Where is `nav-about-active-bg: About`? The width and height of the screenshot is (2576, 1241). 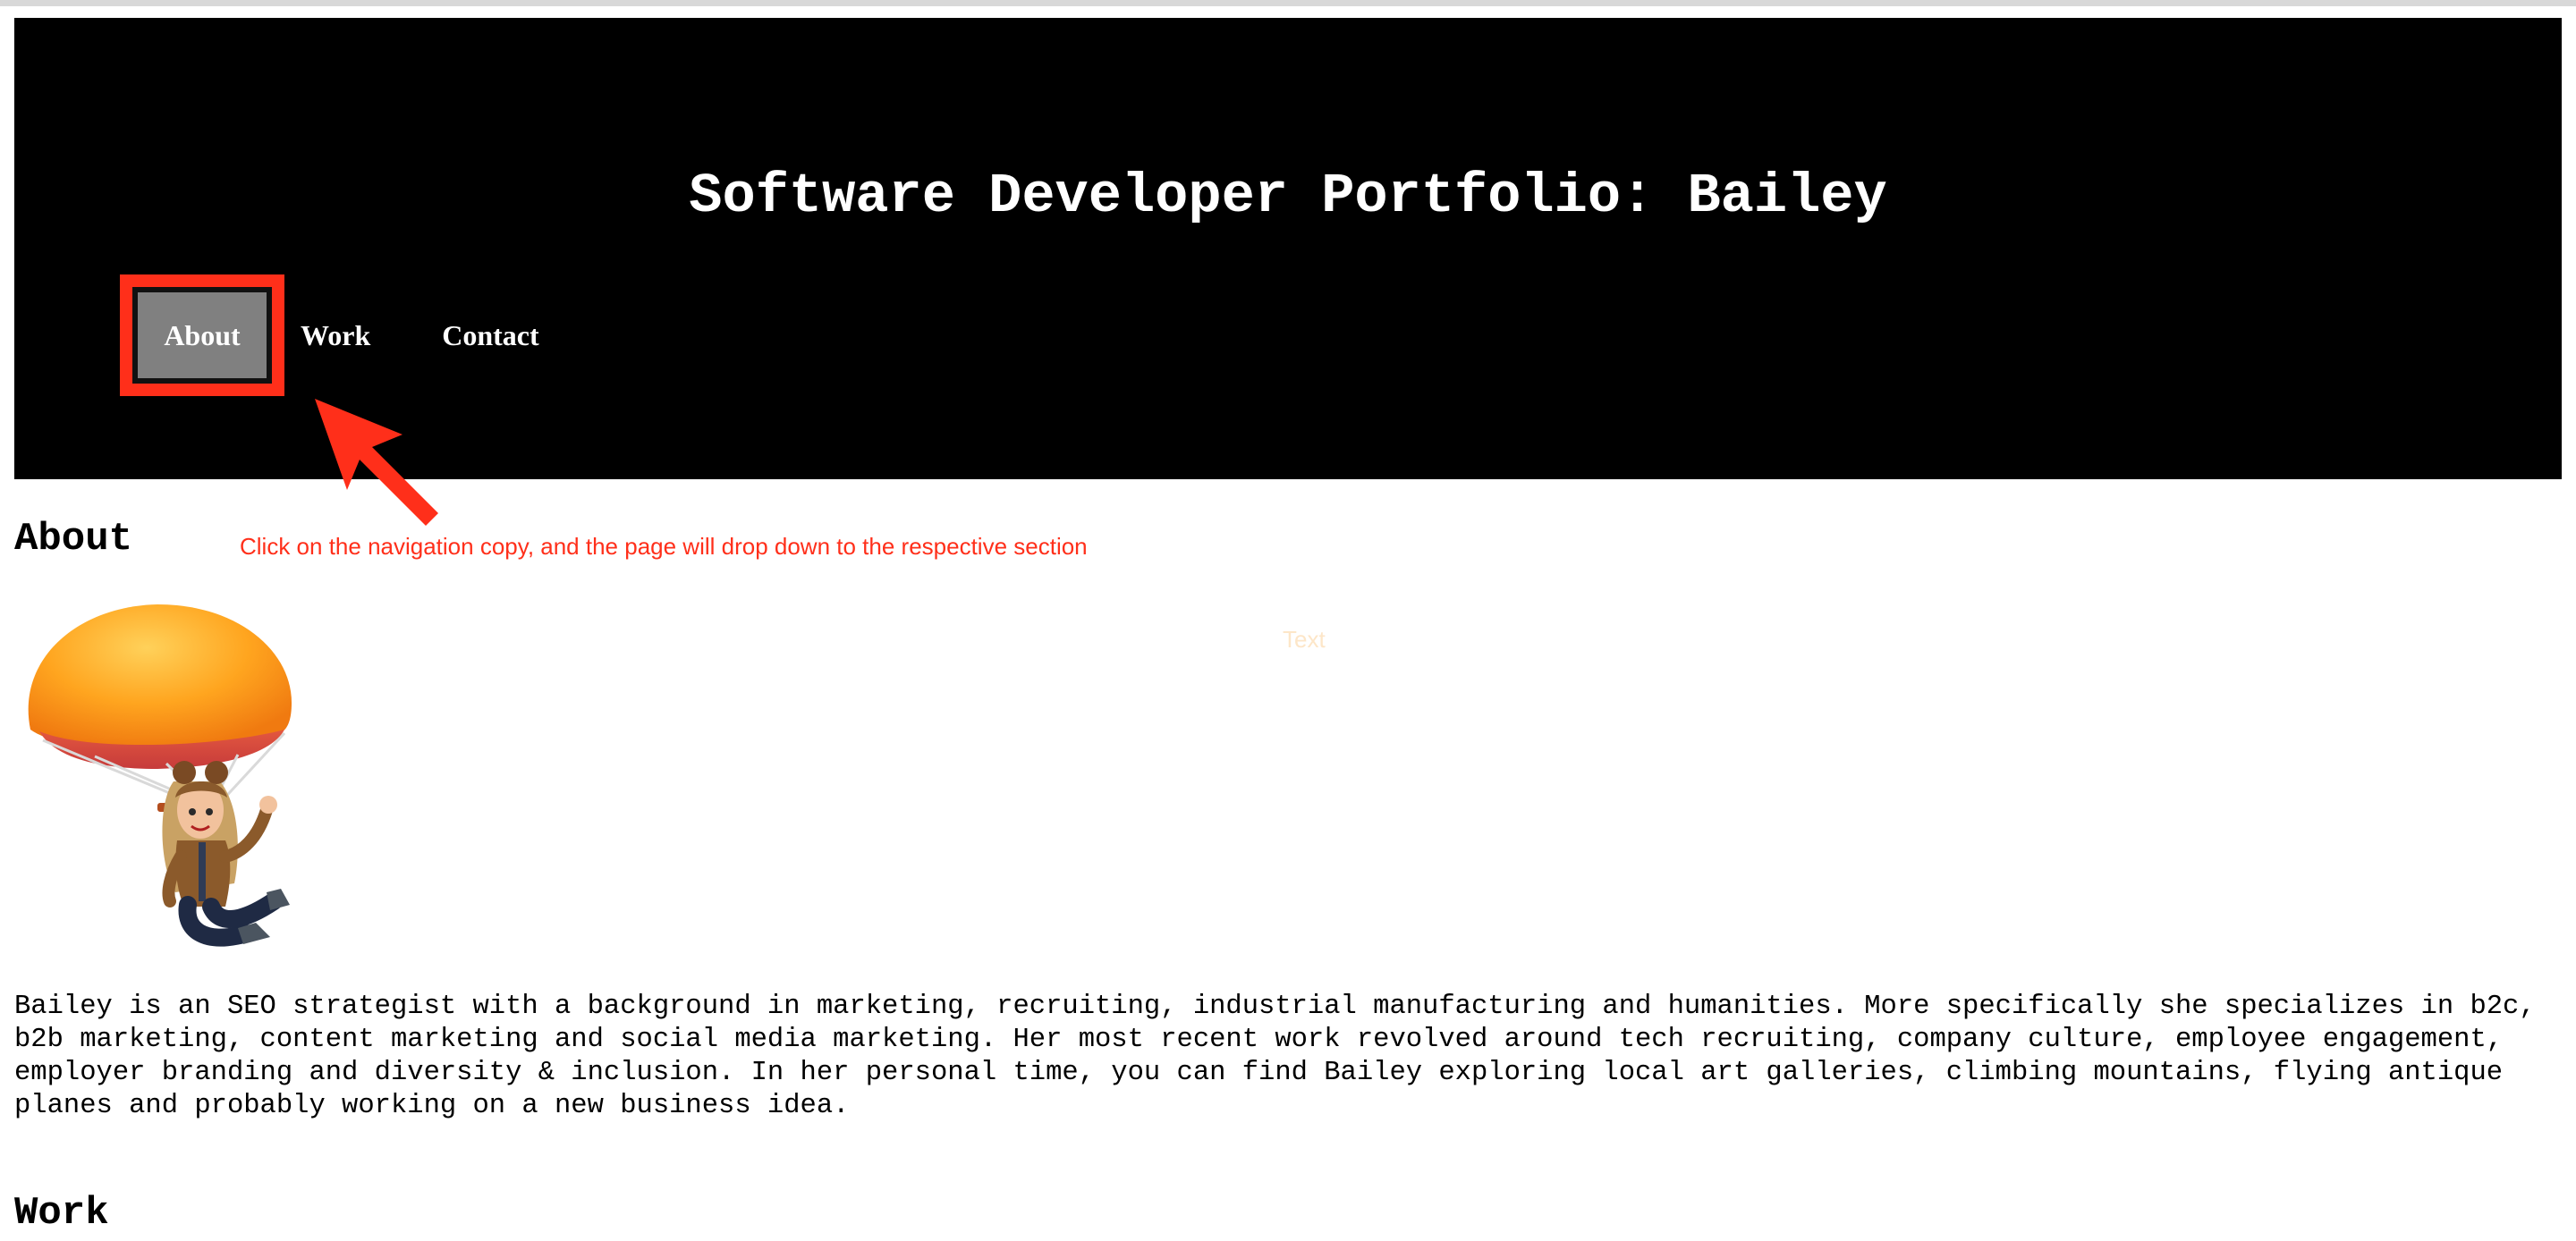
nav-about-active-bg: About is located at coordinates (202, 335).